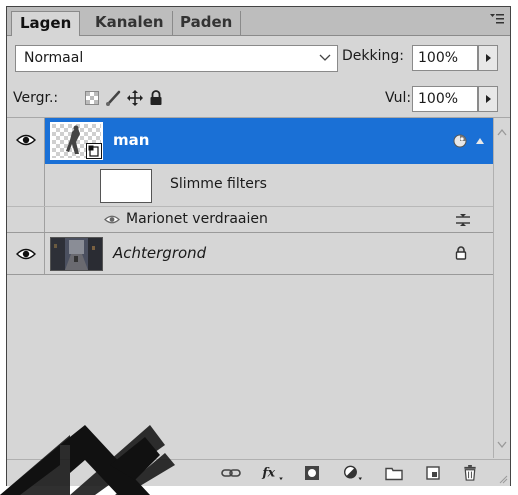  Describe the element at coordinates (131, 140) in the screenshot. I see `layer-name-man: man` at that location.